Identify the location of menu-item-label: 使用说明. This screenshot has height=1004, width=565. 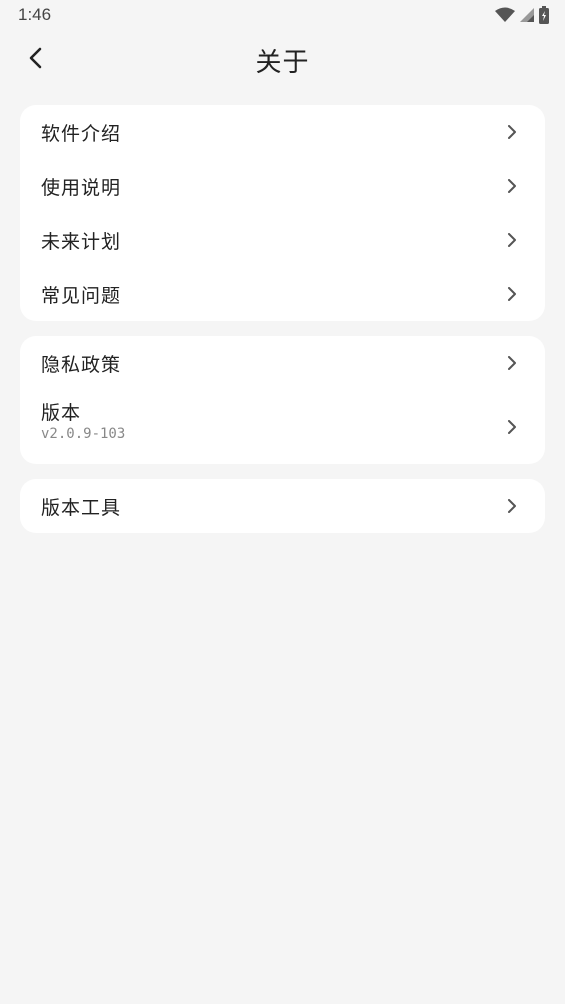
(81, 187).